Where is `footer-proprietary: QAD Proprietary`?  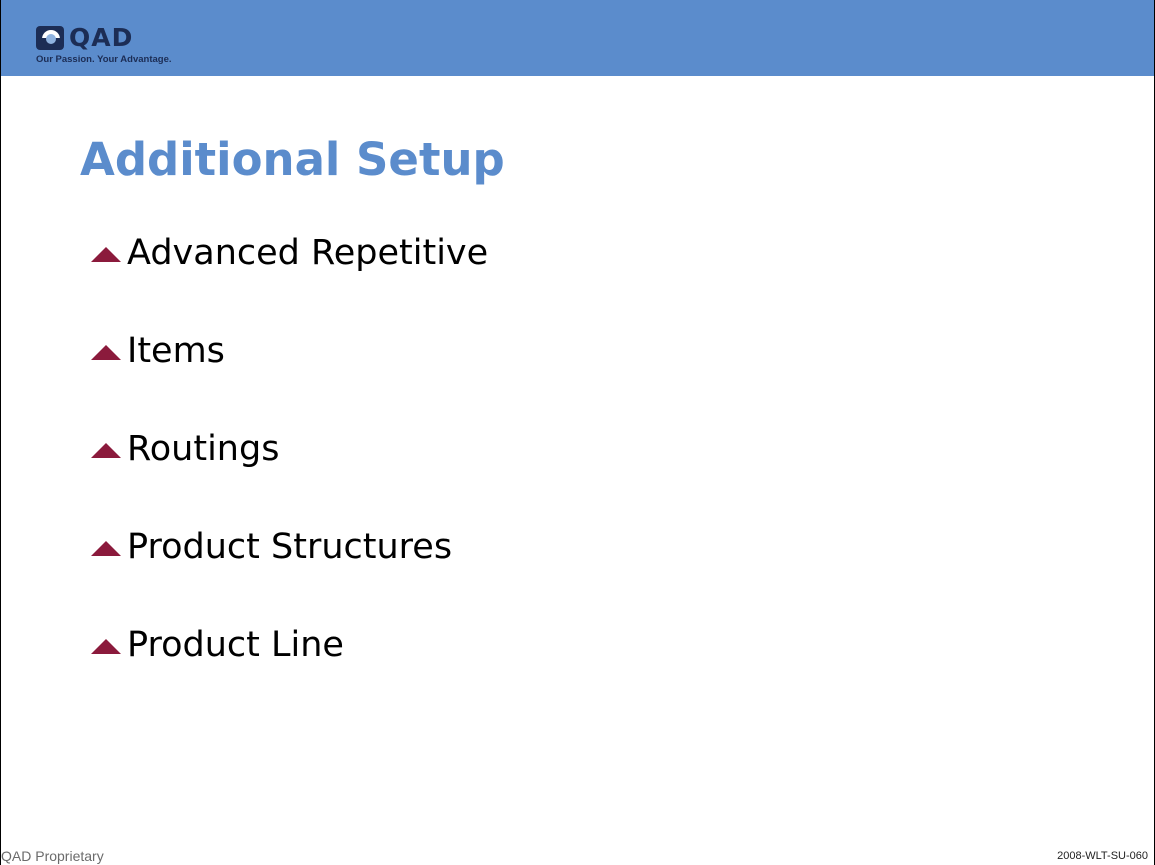 footer-proprietary: QAD Proprietary is located at coordinates (52, 856).